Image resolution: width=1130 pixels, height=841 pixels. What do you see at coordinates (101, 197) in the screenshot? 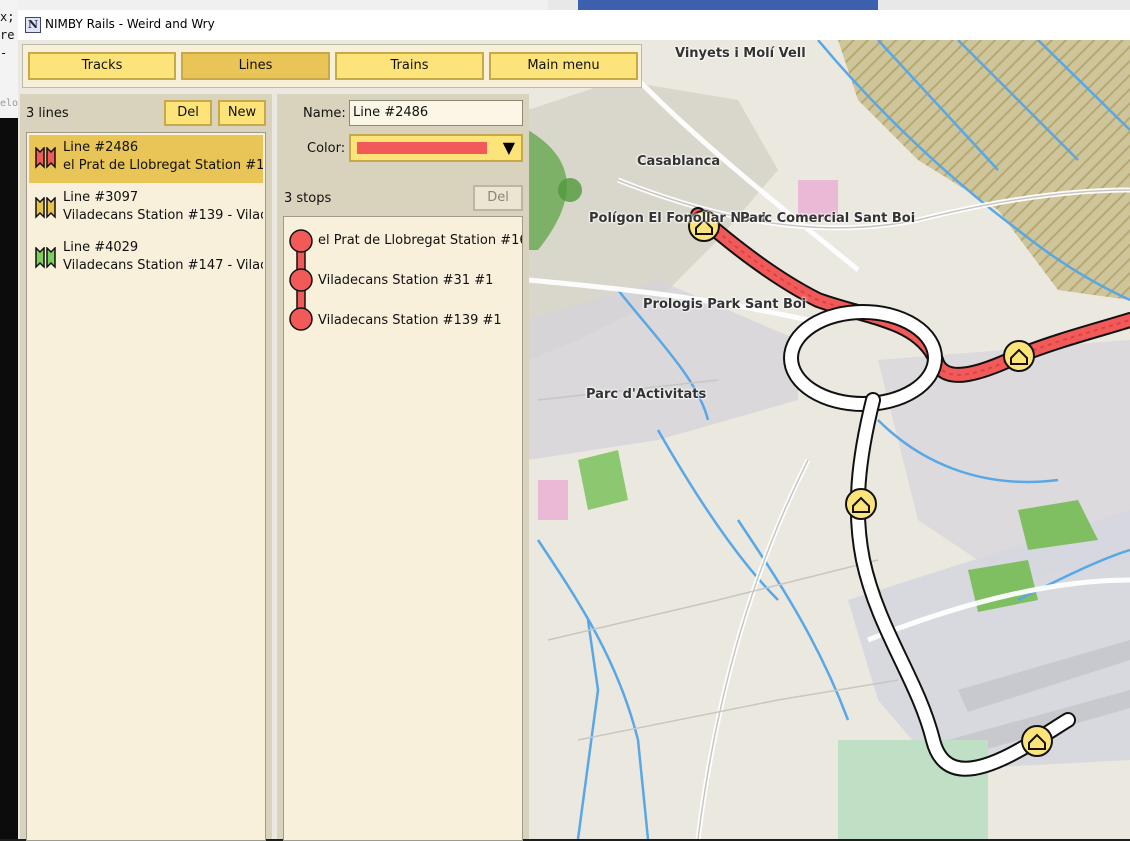
I see `line-name: Line #3097` at bounding box center [101, 197].